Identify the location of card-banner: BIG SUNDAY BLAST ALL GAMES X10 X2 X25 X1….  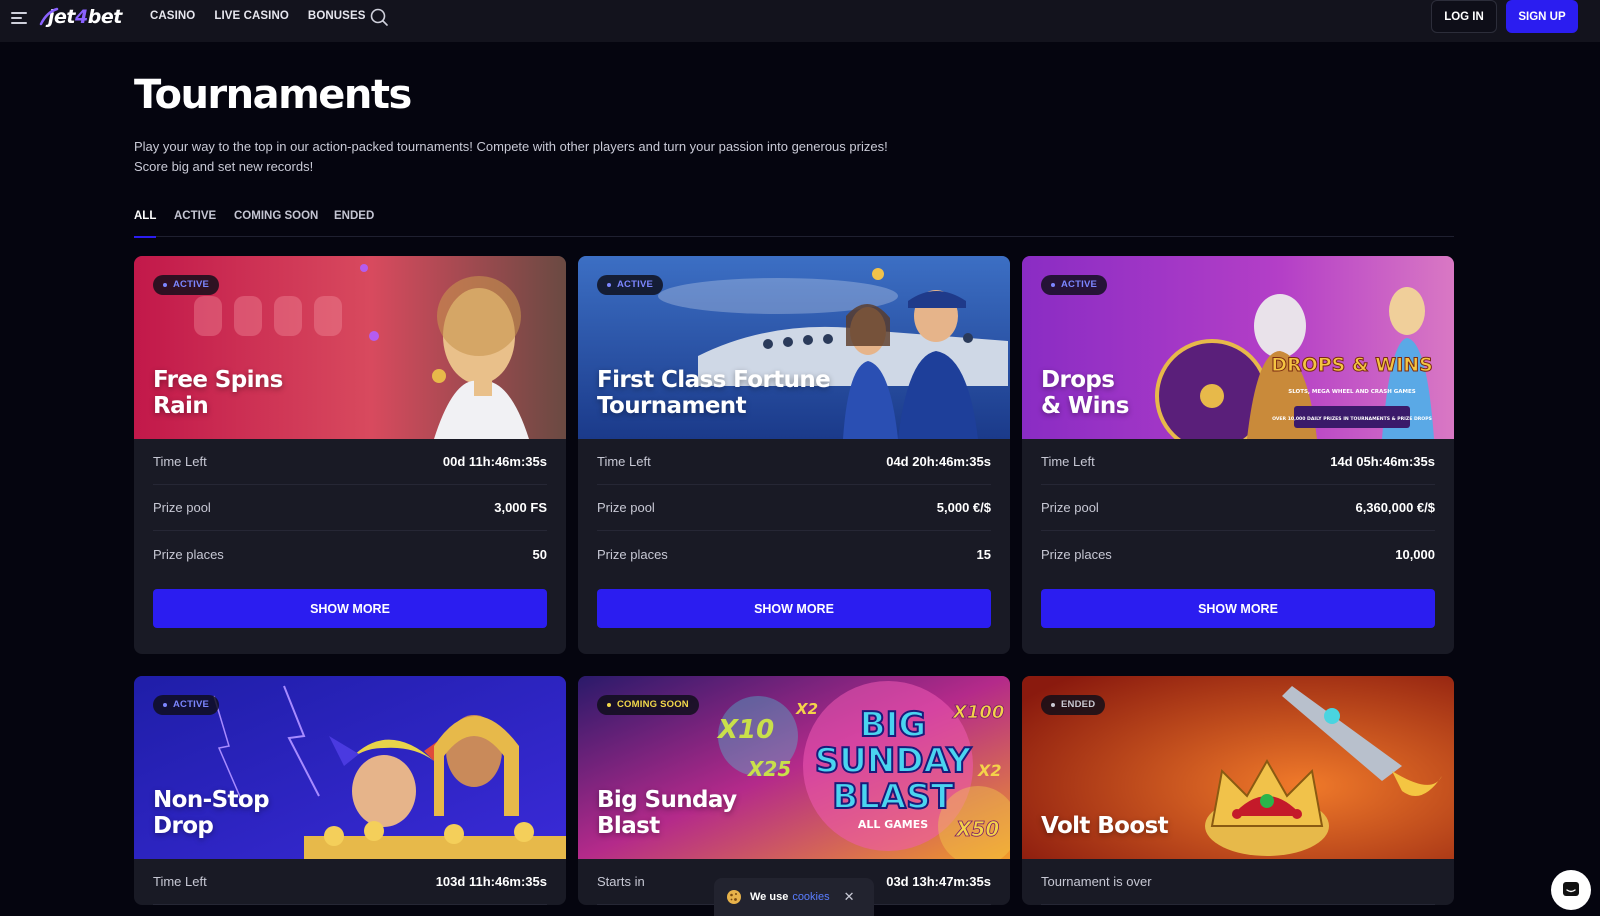
(794, 767).